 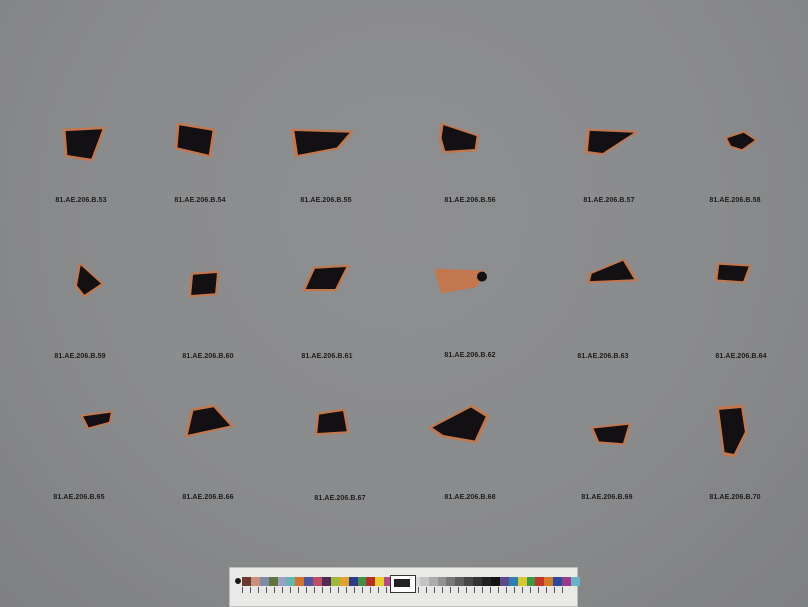 I want to click on color-checker-card, so click(x=404, y=587).